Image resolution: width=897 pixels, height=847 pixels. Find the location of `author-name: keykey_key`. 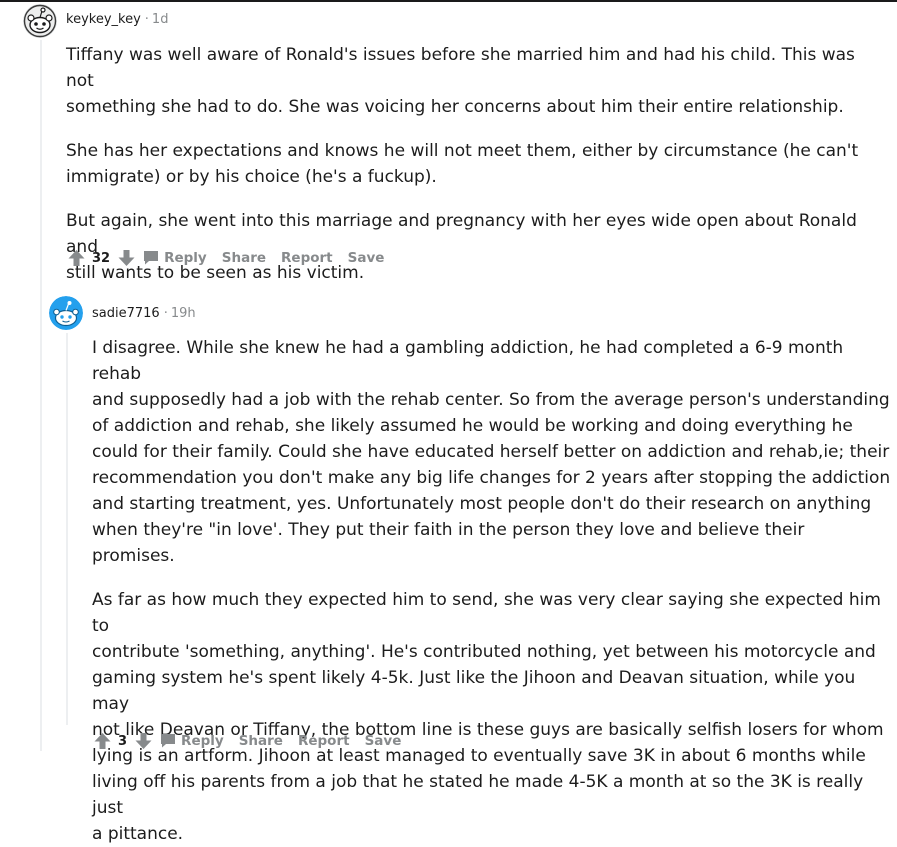

author-name: keykey_key is located at coordinates (103, 19).